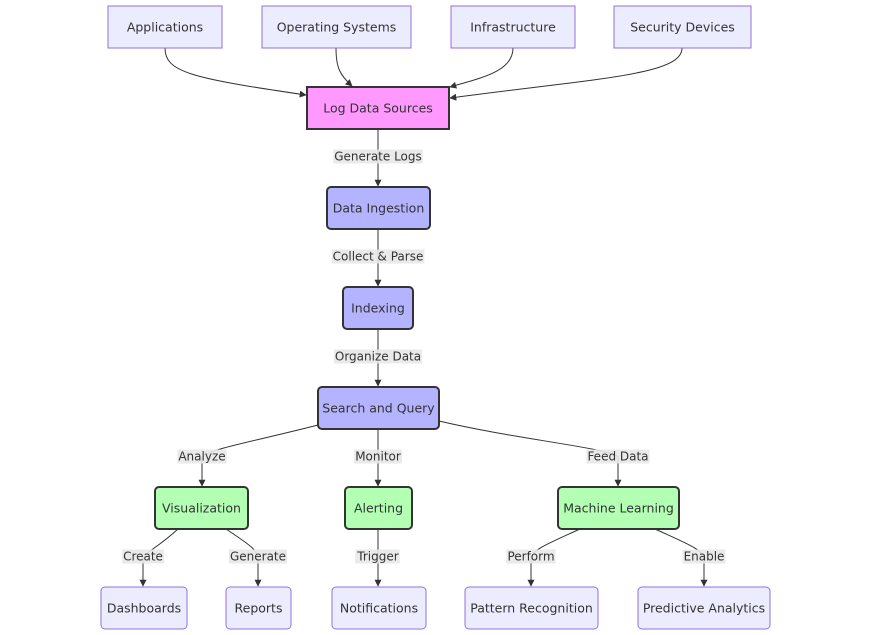 This screenshot has height=635, width=871. I want to click on node-viz: Visualization, so click(201, 508).